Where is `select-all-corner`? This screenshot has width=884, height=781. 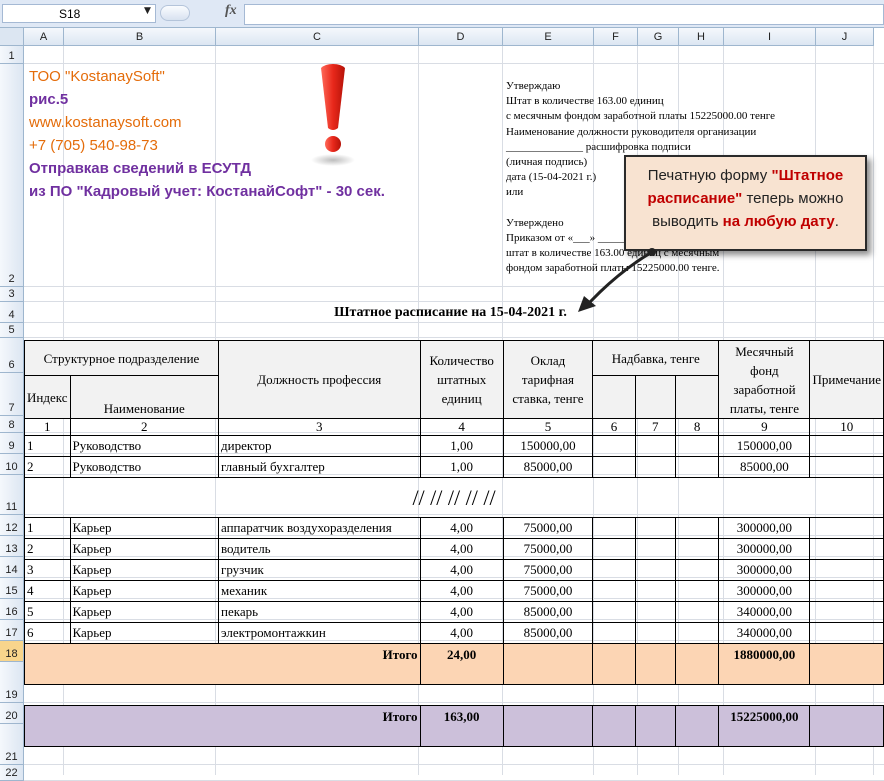 select-all-corner is located at coordinates (12, 37).